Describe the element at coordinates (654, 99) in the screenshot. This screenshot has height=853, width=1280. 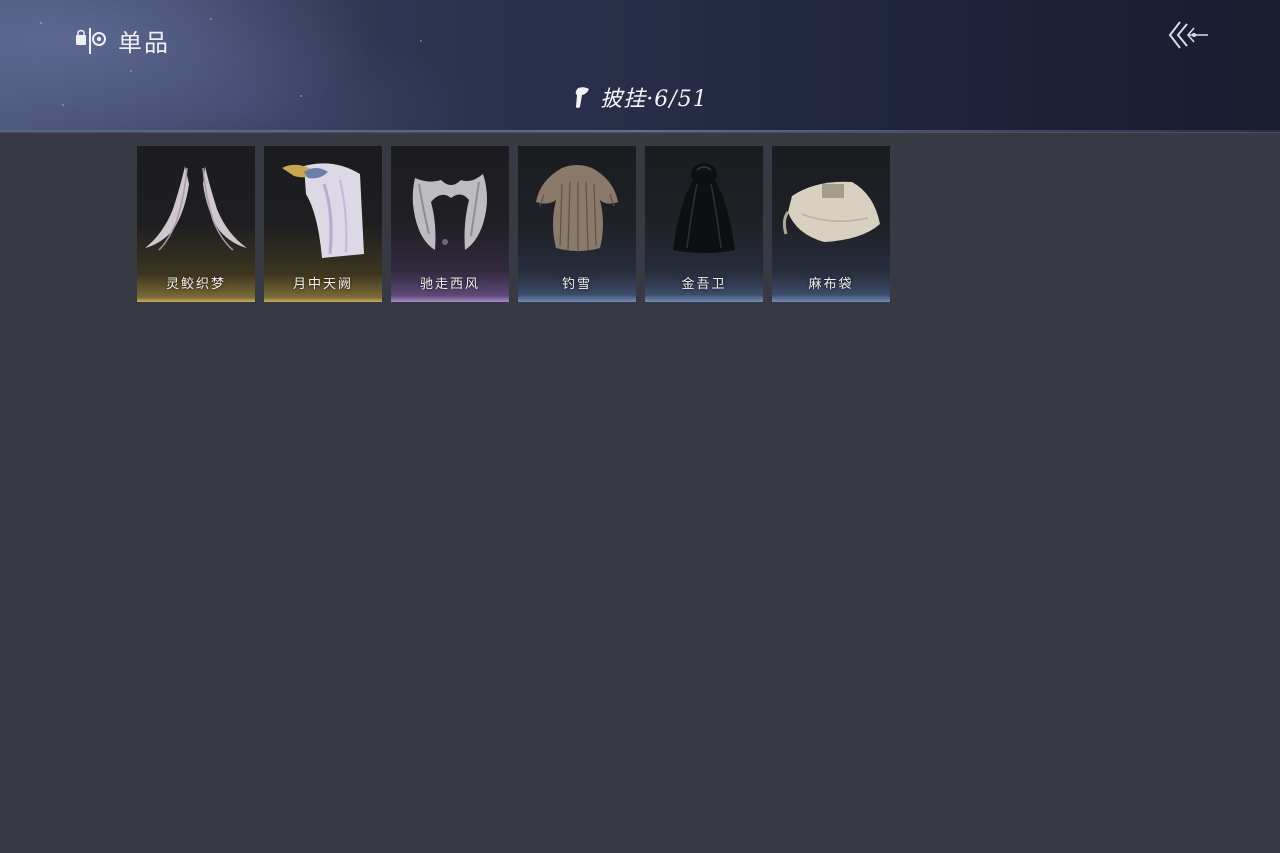
I see `category-label: 披挂·6/51` at that location.